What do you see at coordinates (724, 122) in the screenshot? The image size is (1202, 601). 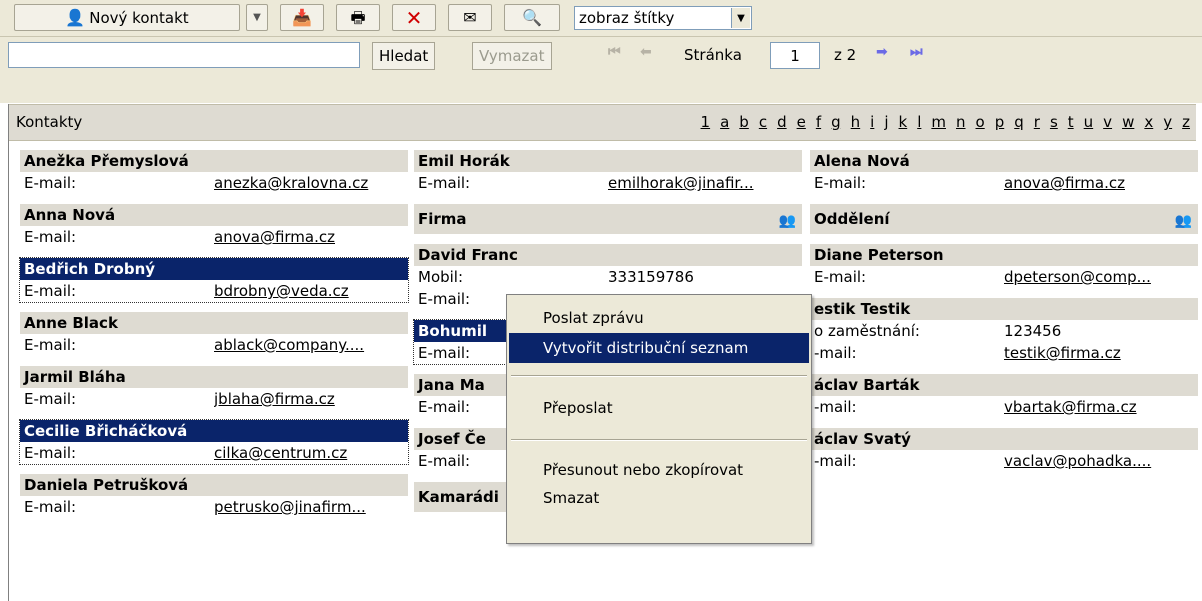 I see `letter-link: a` at bounding box center [724, 122].